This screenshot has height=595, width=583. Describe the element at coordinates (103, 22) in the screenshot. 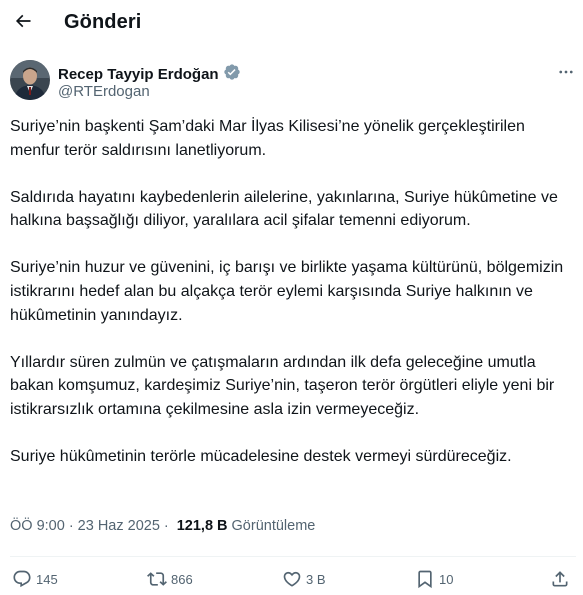

I see `page-title: Gönderi` at that location.